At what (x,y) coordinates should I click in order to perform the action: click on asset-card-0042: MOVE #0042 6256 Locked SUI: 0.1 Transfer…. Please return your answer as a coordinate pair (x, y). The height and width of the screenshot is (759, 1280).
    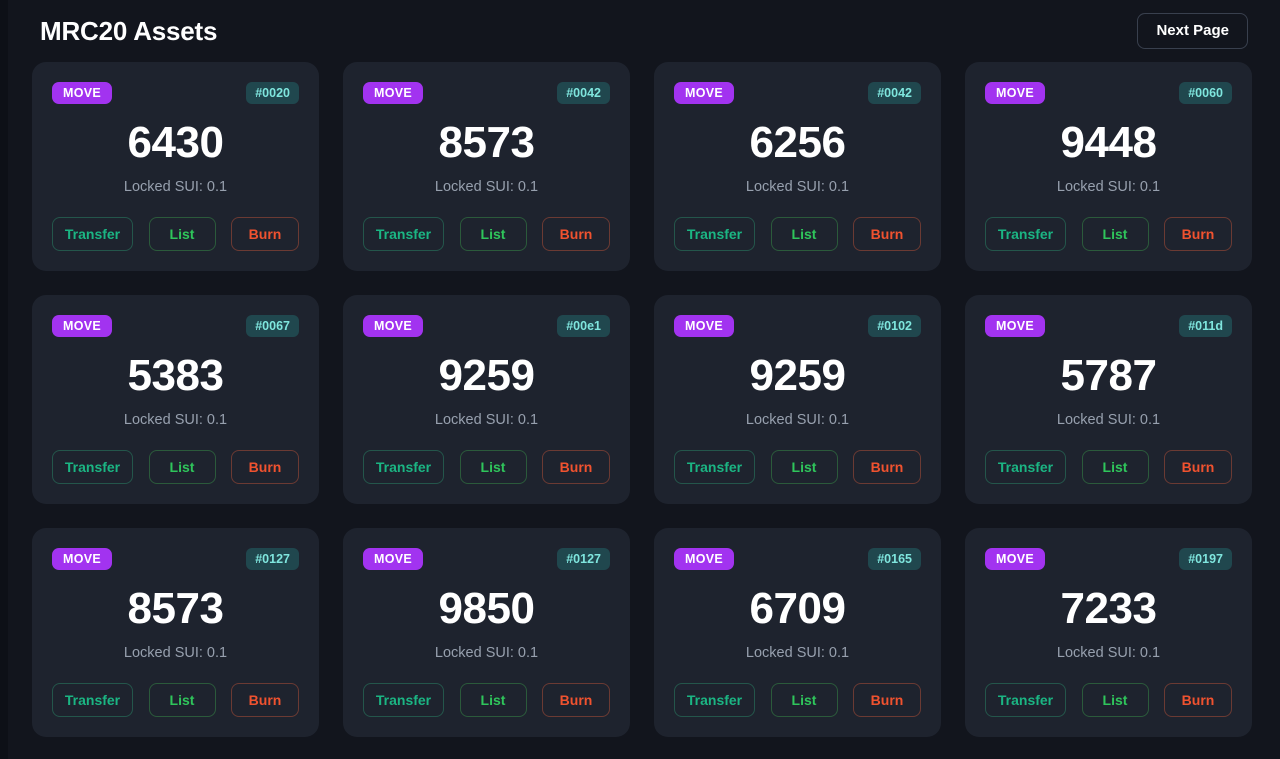
    Looking at the image, I should click on (797, 166).